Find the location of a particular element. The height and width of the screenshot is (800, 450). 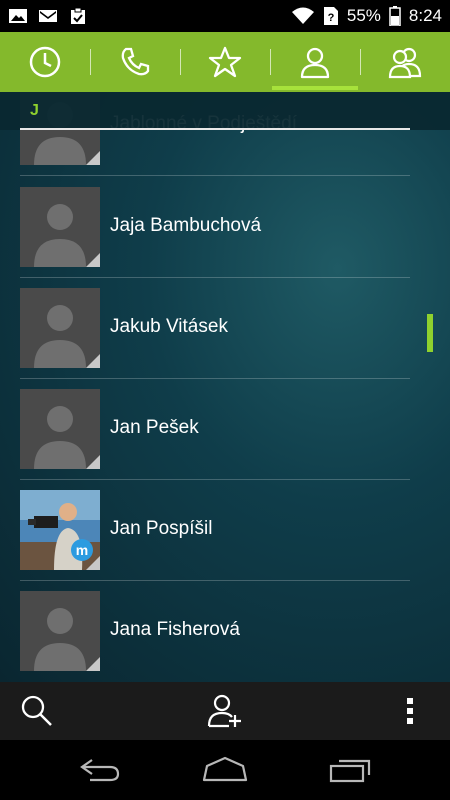

battery-percent: 55% is located at coordinates (363, 15).